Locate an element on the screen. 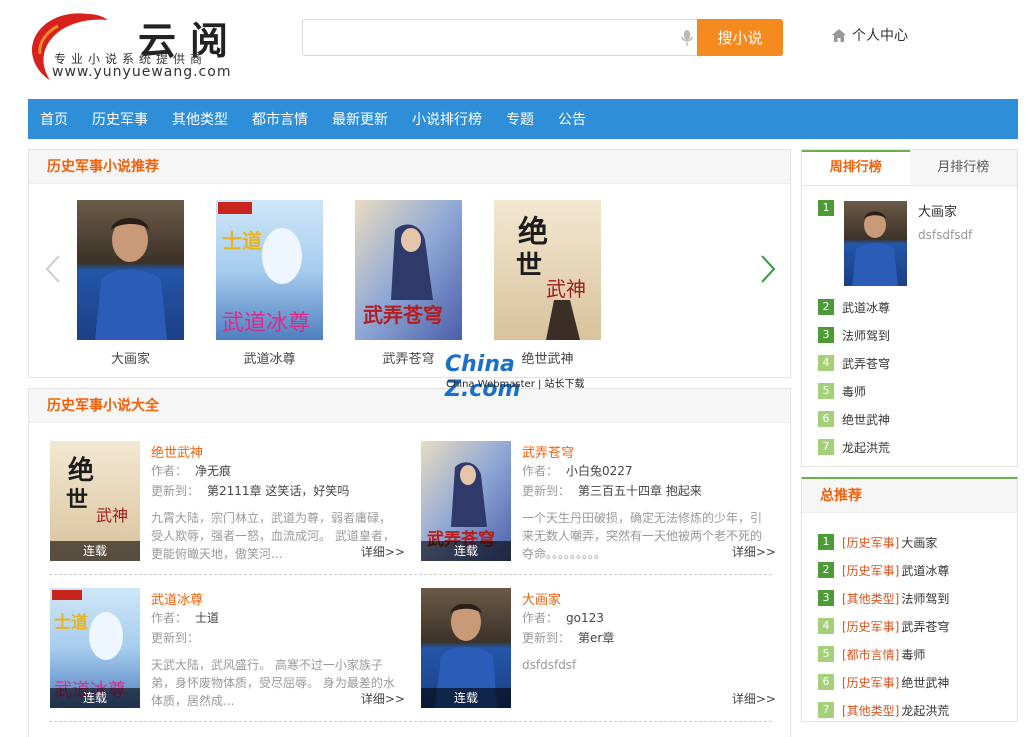  rank-title: 毒师 is located at coordinates (854, 391).